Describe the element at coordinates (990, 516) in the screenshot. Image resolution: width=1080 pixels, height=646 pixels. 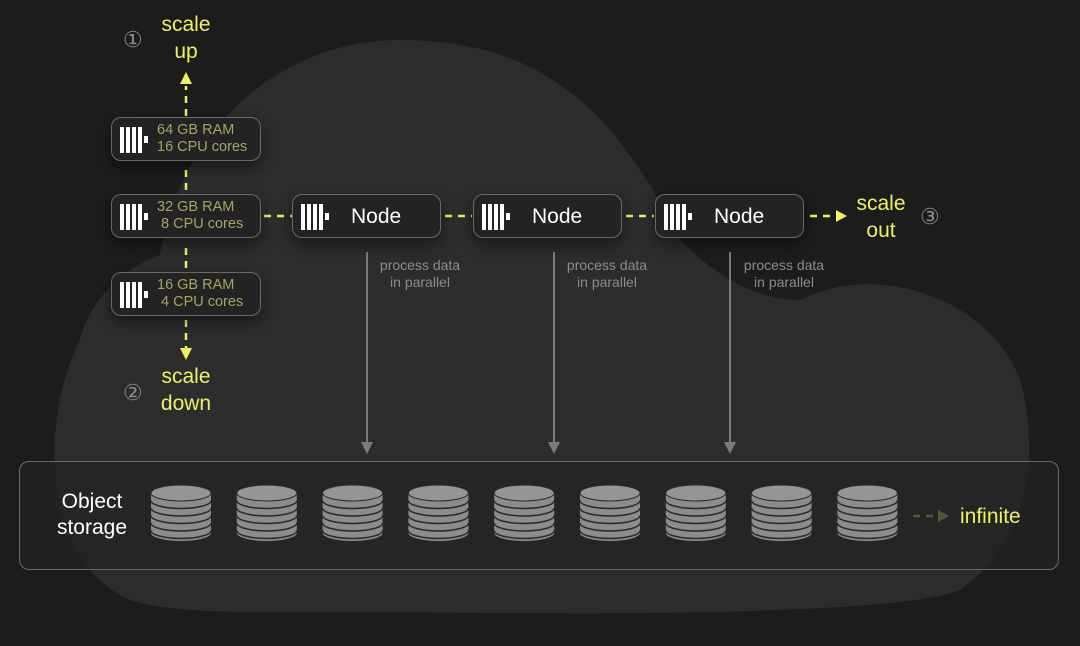
I see `infinite-label: infinite` at that location.